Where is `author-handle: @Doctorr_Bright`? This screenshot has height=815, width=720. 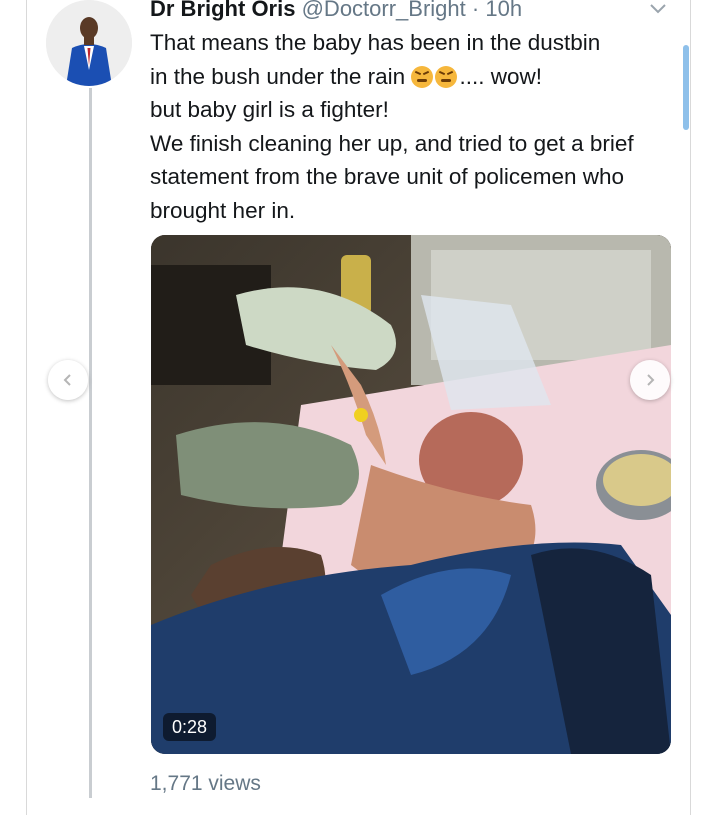
author-handle: @Doctorr_Bright is located at coordinates (384, 10).